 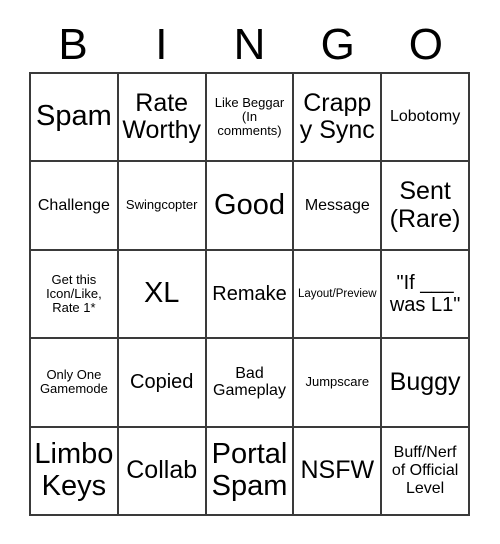 I want to click on bingo-cell-label: Bad Gameplay, so click(x=249, y=382).